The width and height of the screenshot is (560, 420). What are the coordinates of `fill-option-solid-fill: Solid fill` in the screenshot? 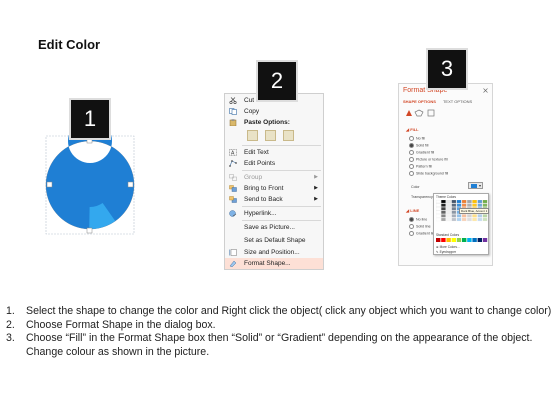 It's located at (418, 145).